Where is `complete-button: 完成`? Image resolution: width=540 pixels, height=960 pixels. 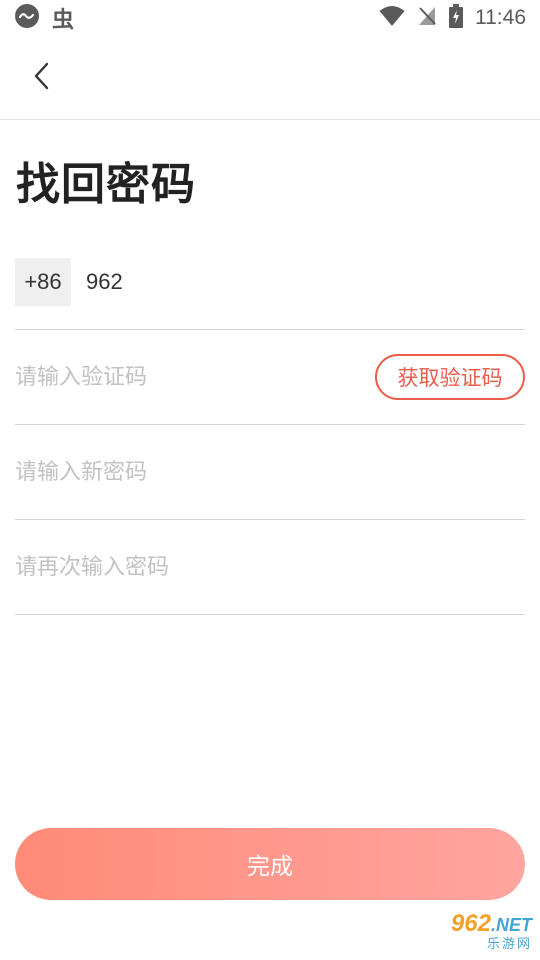 complete-button: 完成 is located at coordinates (270, 864).